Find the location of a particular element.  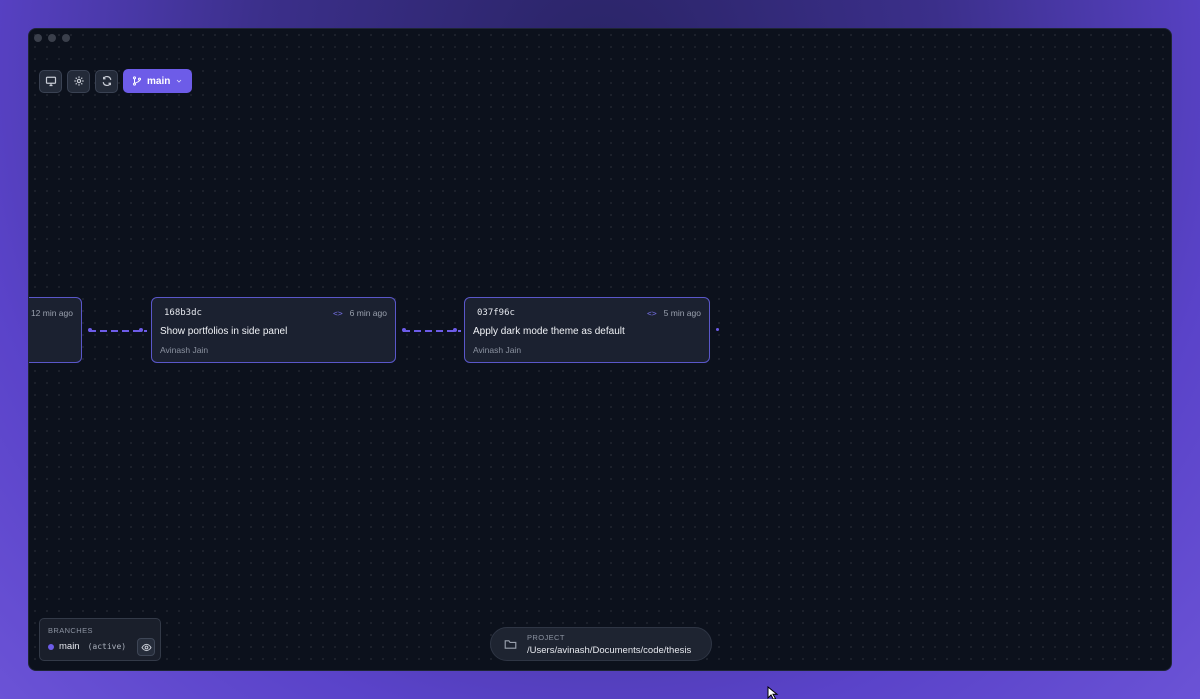

commit-hash: 168b3dc is located at coordinates (183, 313).